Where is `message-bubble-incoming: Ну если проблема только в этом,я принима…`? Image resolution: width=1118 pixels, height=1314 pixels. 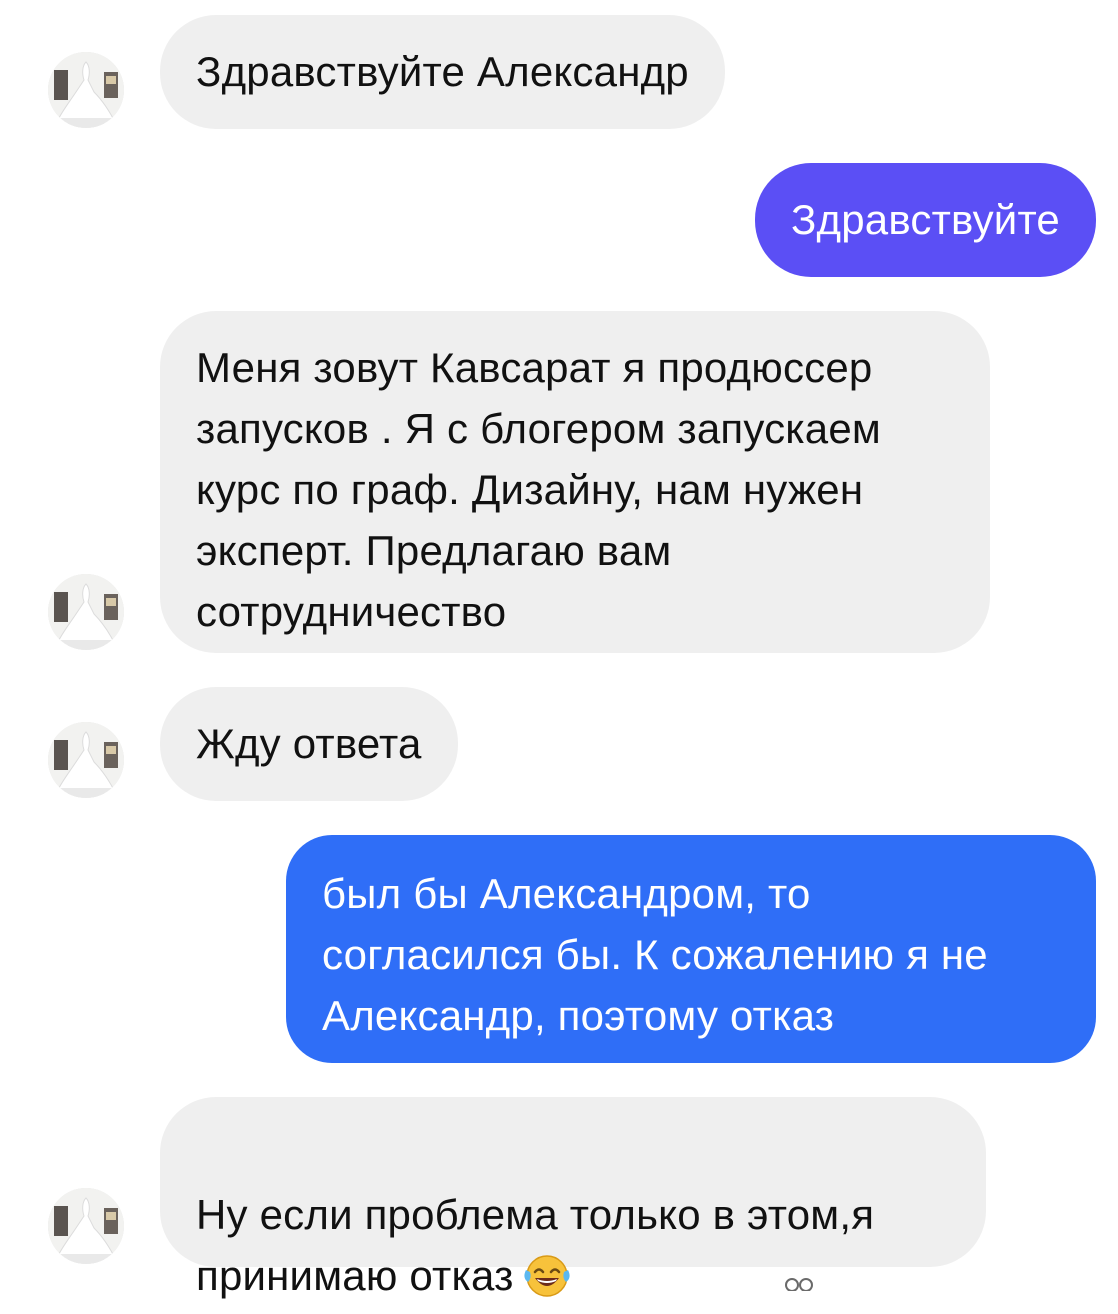 message-bubble-incoming: Ну если проблема только в этом,я принима… is located at coordinates (573, 1198).